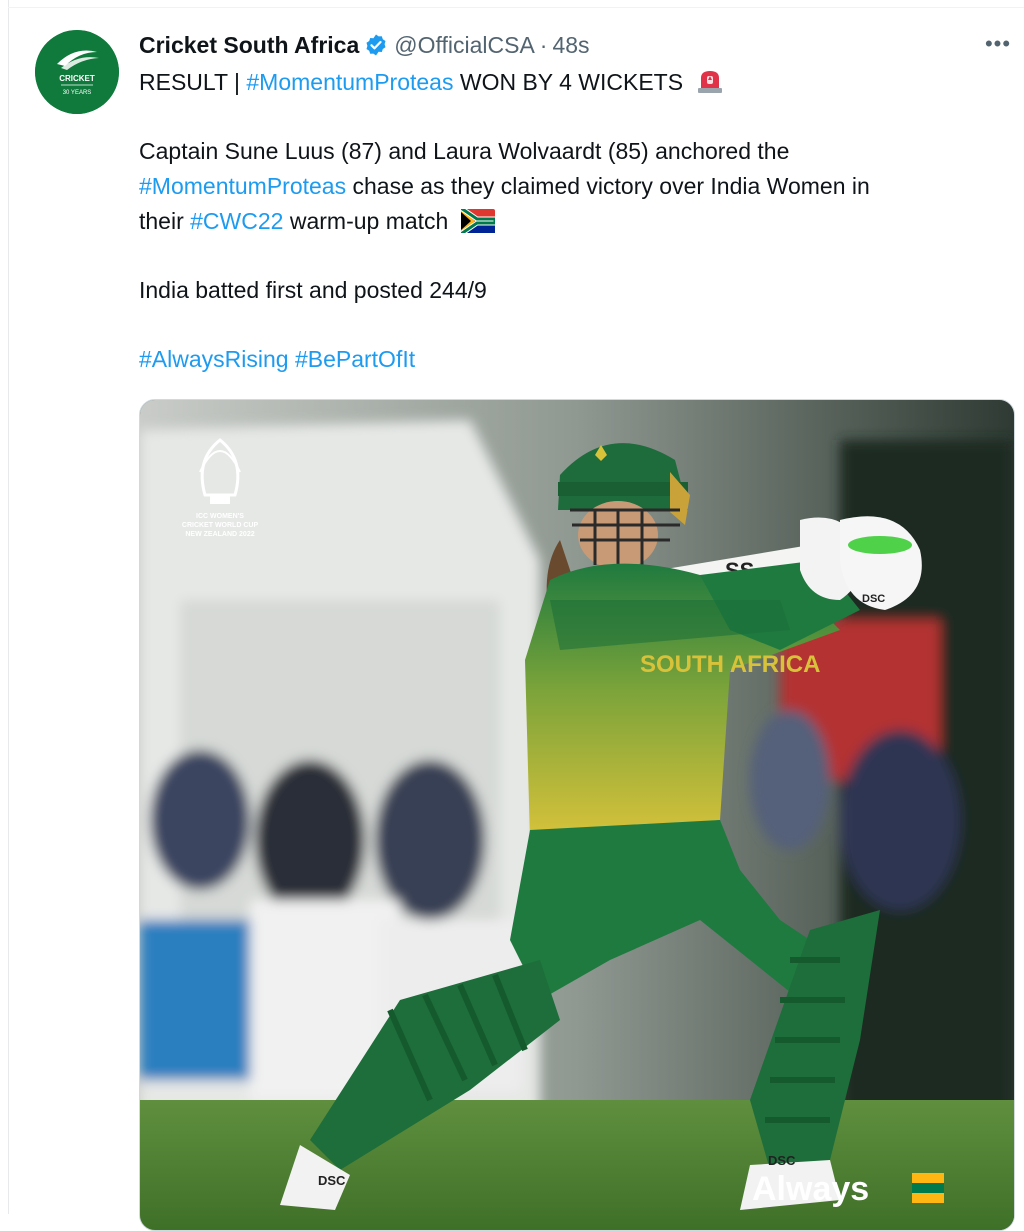 This screenshot has height=1231, width=1024. I want to click on display-name: Cricket South Africa, so click(249, 45).